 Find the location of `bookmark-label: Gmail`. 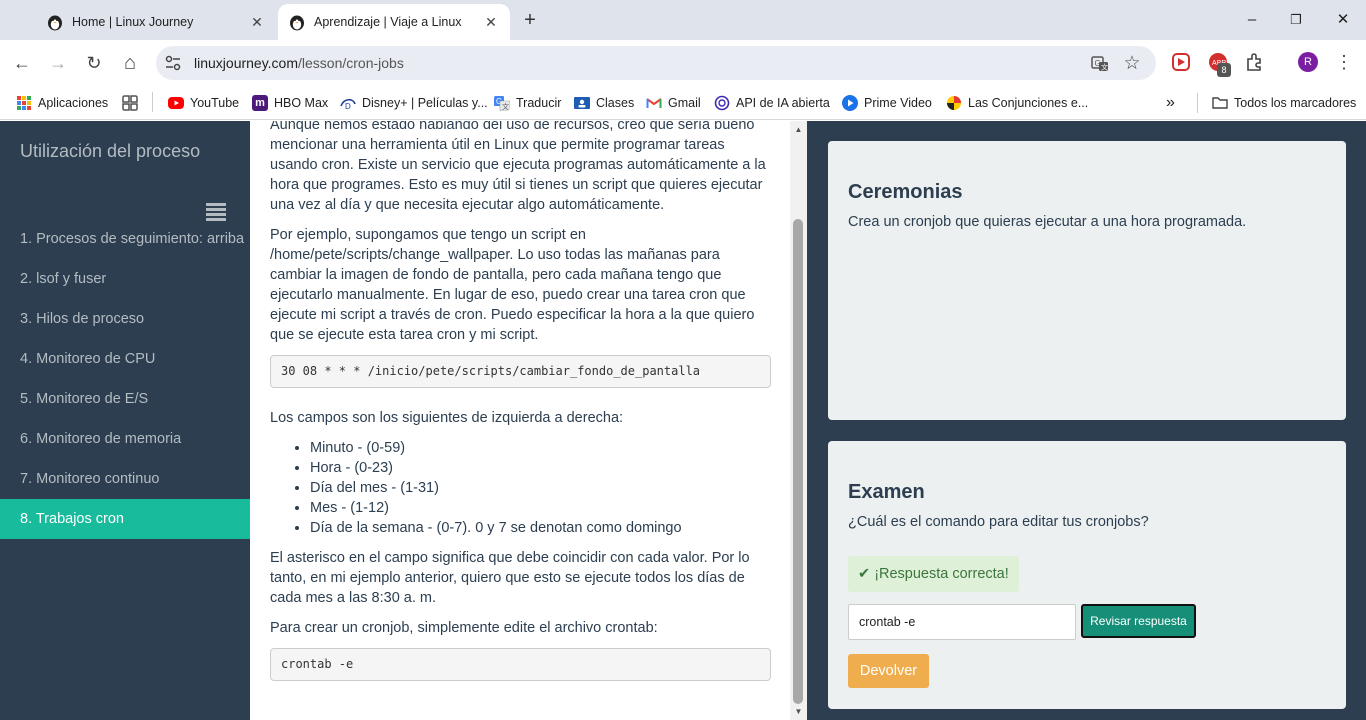

bookmark-label: Gmail is located at coordinates (684, 103).